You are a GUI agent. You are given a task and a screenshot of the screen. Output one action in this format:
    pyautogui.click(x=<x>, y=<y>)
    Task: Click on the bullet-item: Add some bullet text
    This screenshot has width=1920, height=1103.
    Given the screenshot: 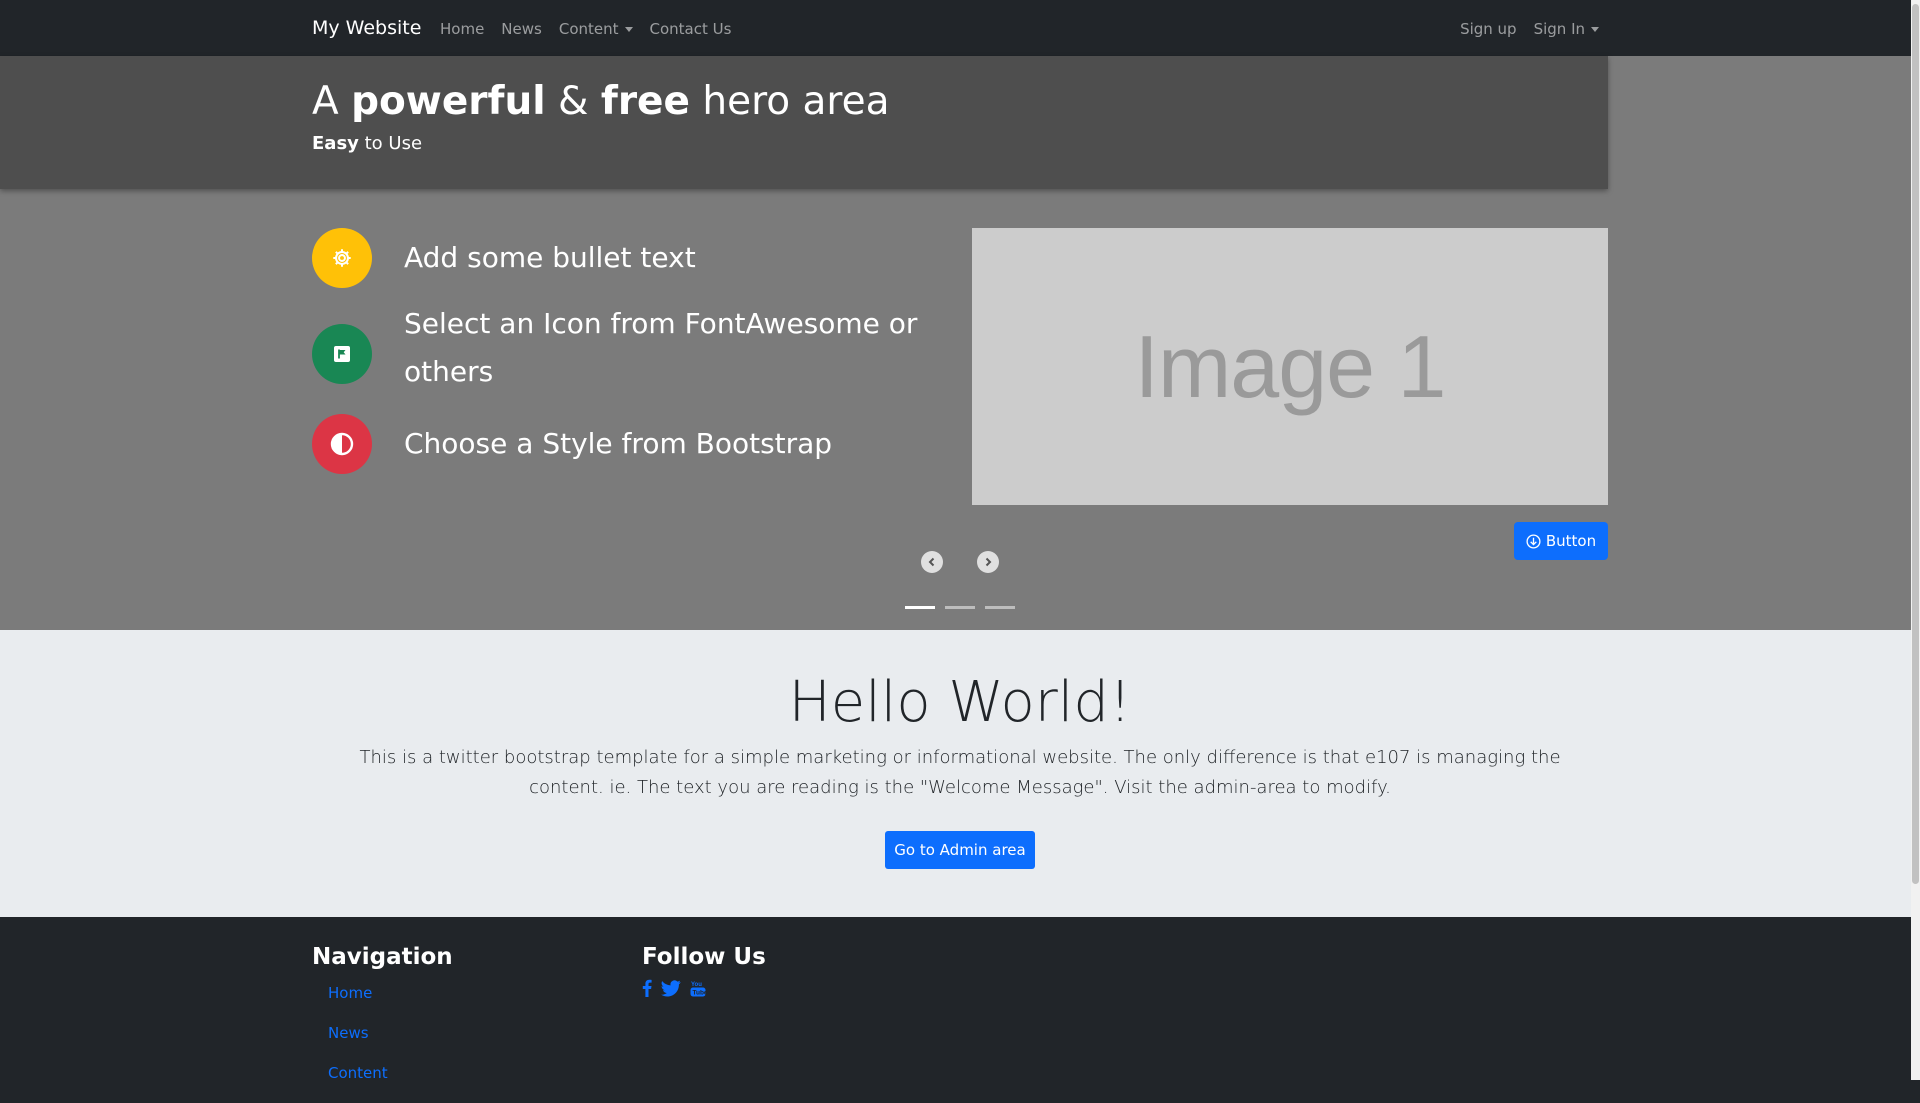 What is the action you would take?
    pyautogui.click(x=622, y=258)
    